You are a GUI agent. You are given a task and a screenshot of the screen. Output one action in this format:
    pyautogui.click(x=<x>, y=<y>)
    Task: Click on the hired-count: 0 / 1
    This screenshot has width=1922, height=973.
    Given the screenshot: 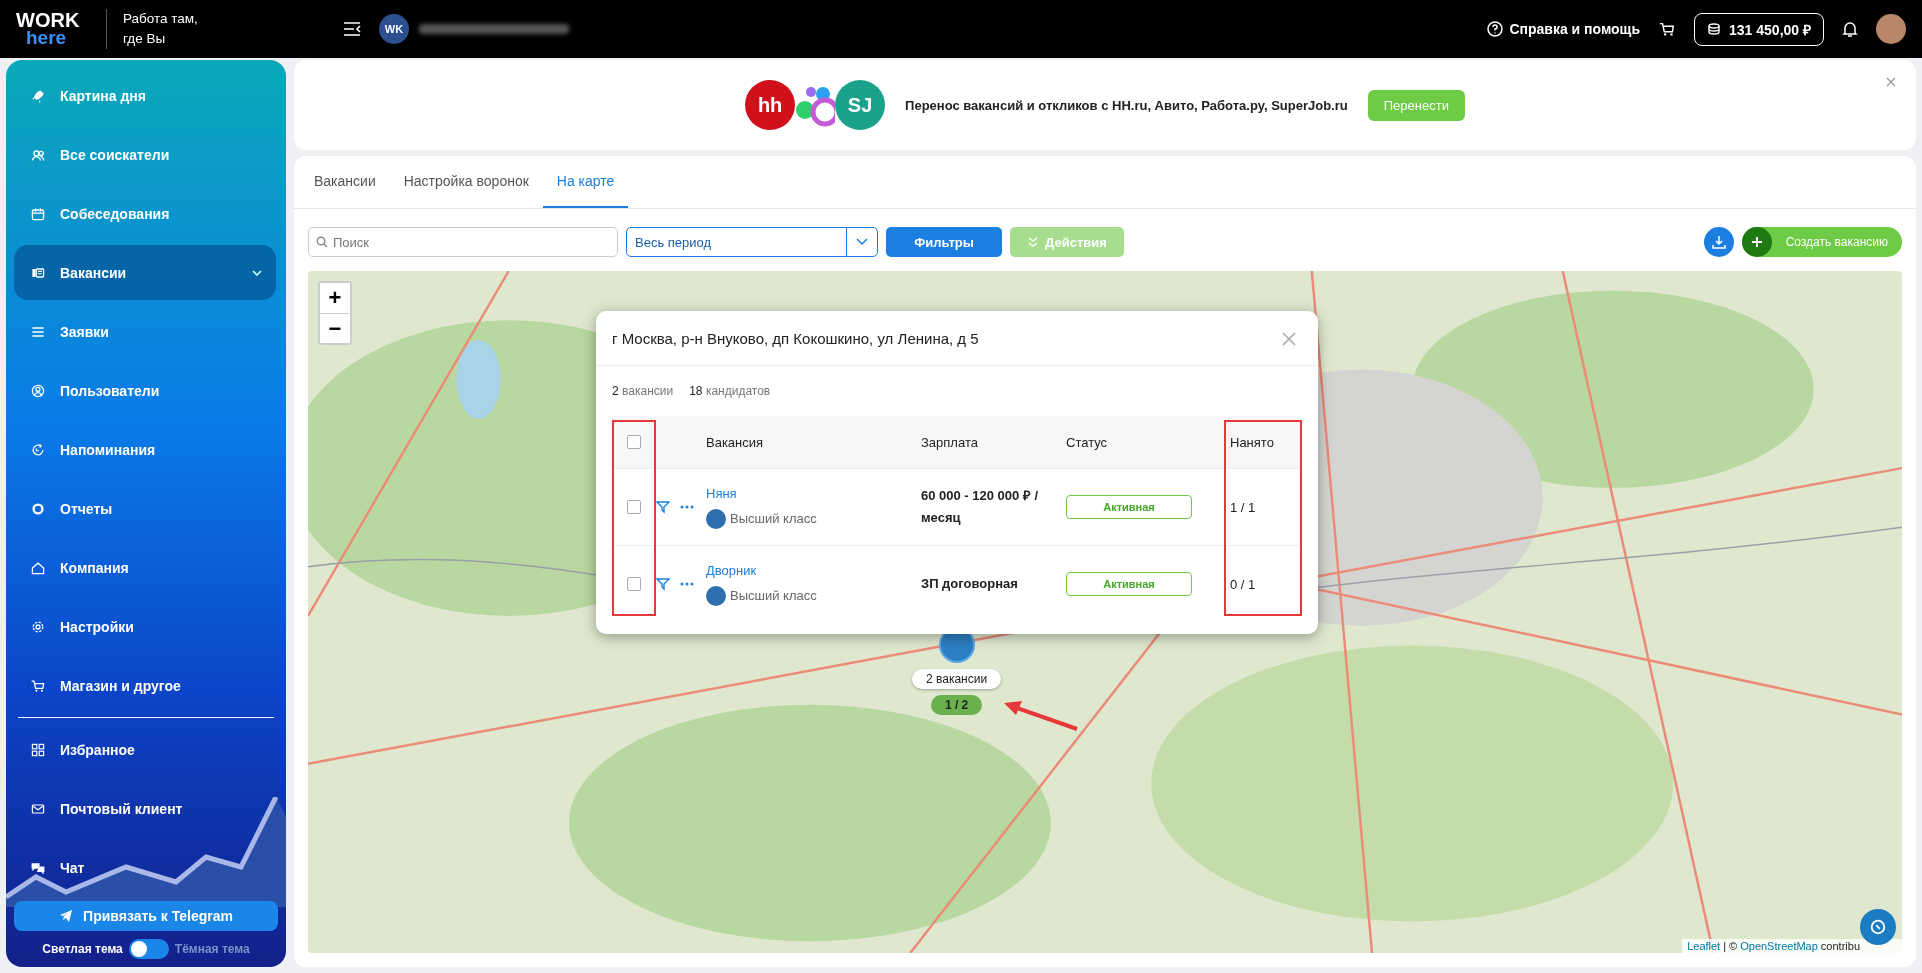 What is the action you would take?
    pyautogui.click(x=1243, y=584)
    